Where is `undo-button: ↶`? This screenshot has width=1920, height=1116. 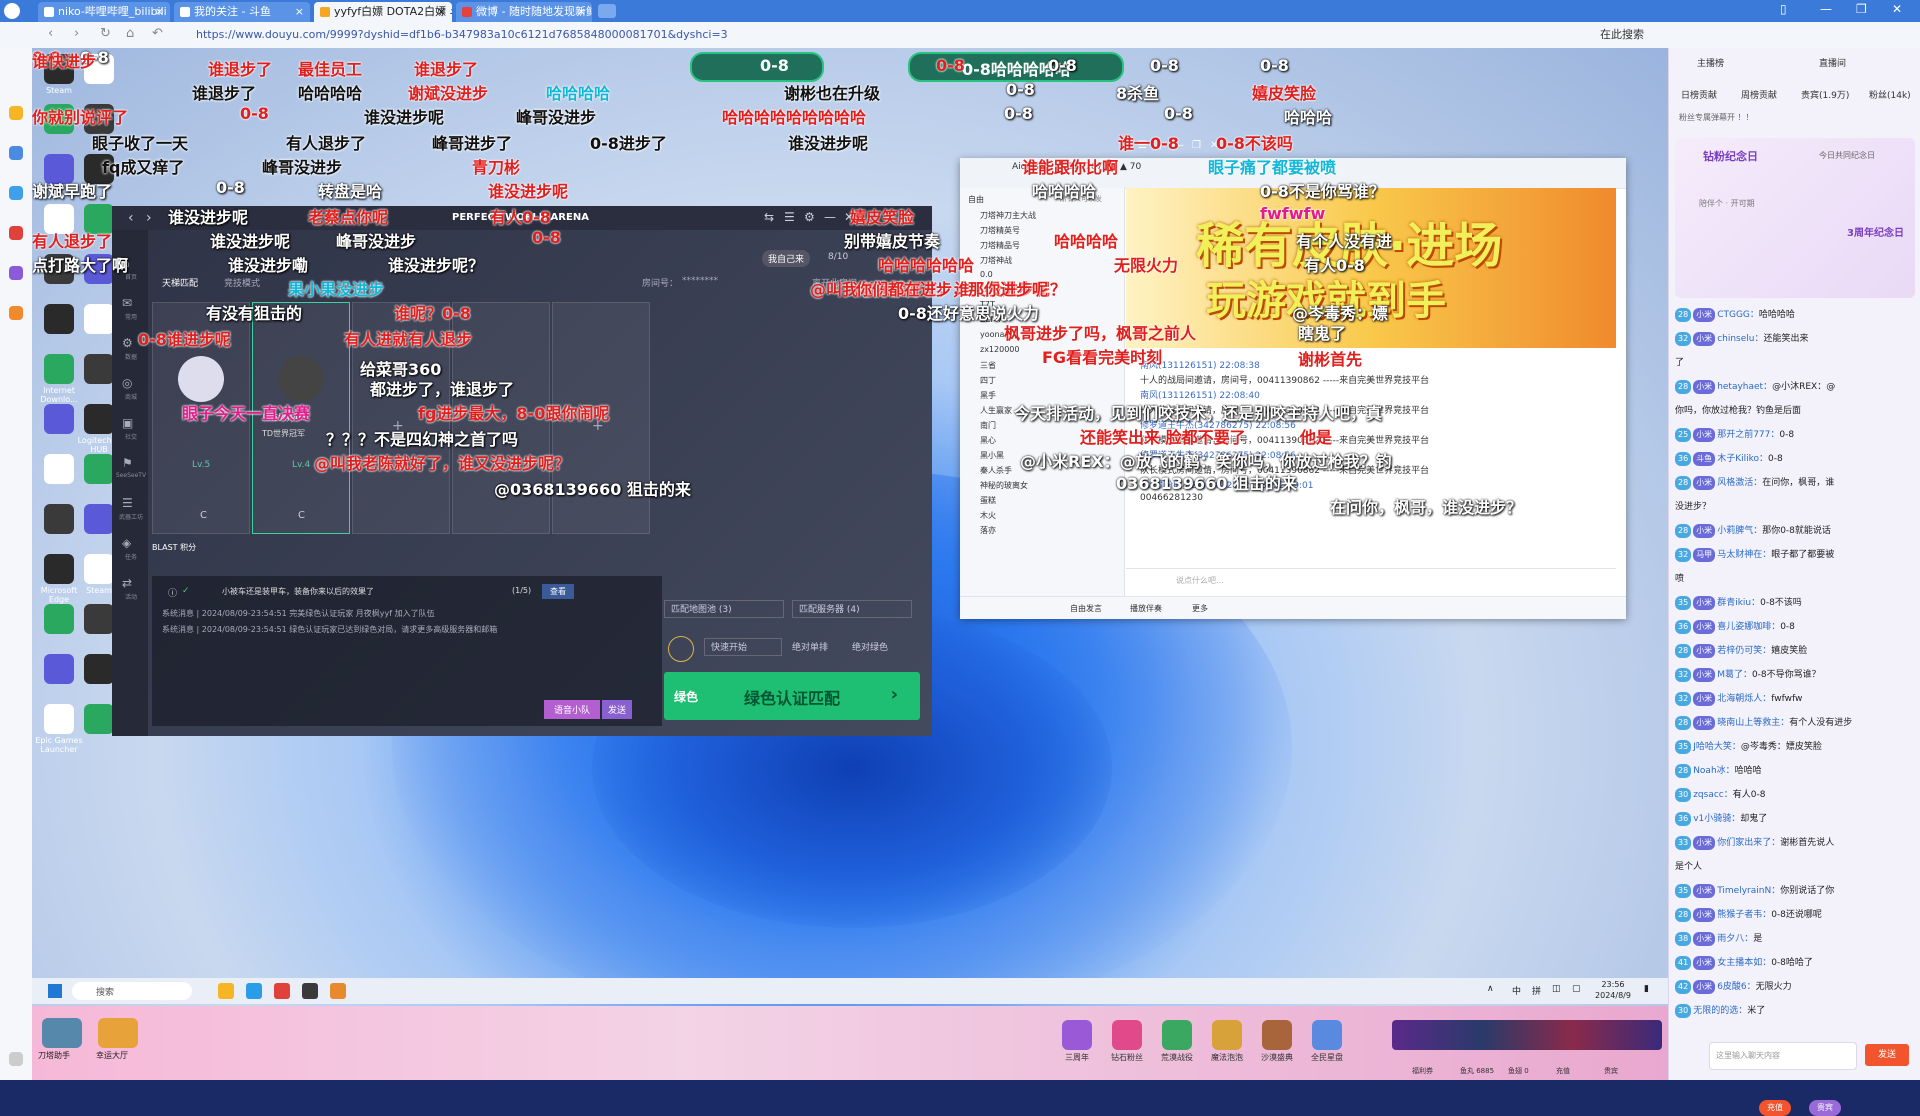
undo-button: ↶ is located at coordinates (157, 33).